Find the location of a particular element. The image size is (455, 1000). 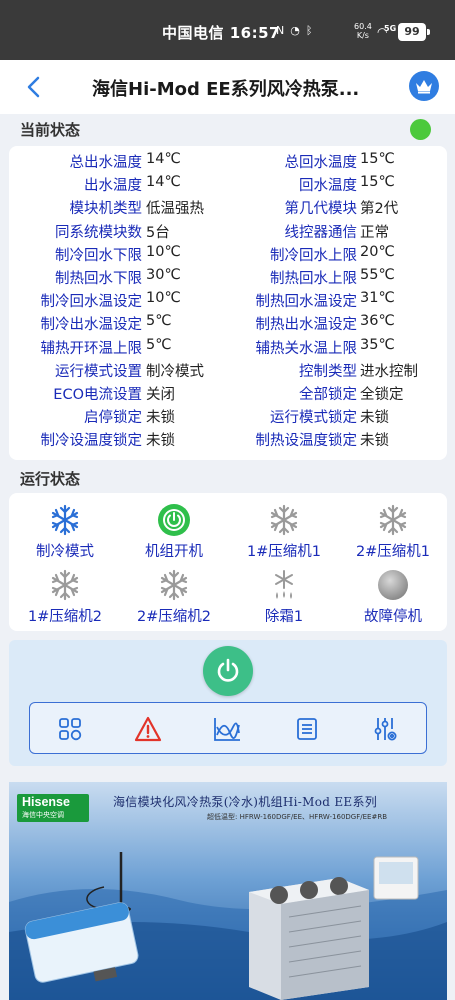

warning-icon is located at coordinates (148, 729).